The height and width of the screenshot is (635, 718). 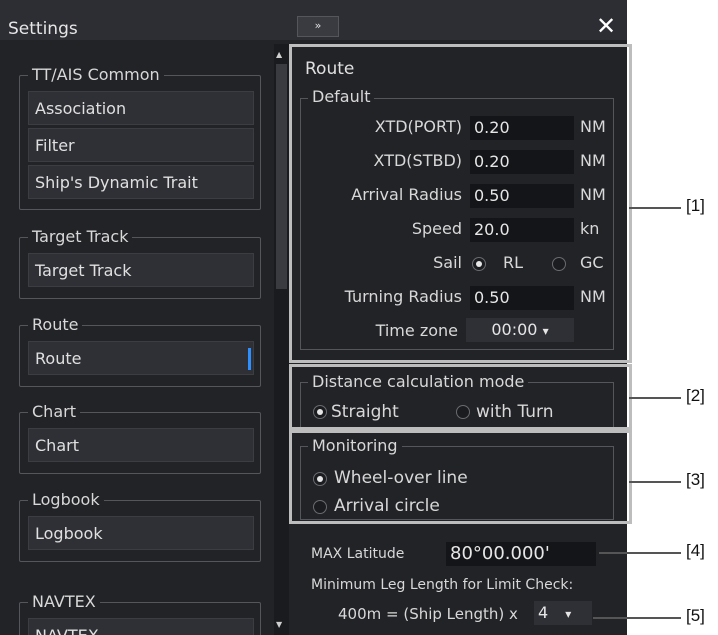 I want to click on close-button: ✕, so click(x=606, y=26).